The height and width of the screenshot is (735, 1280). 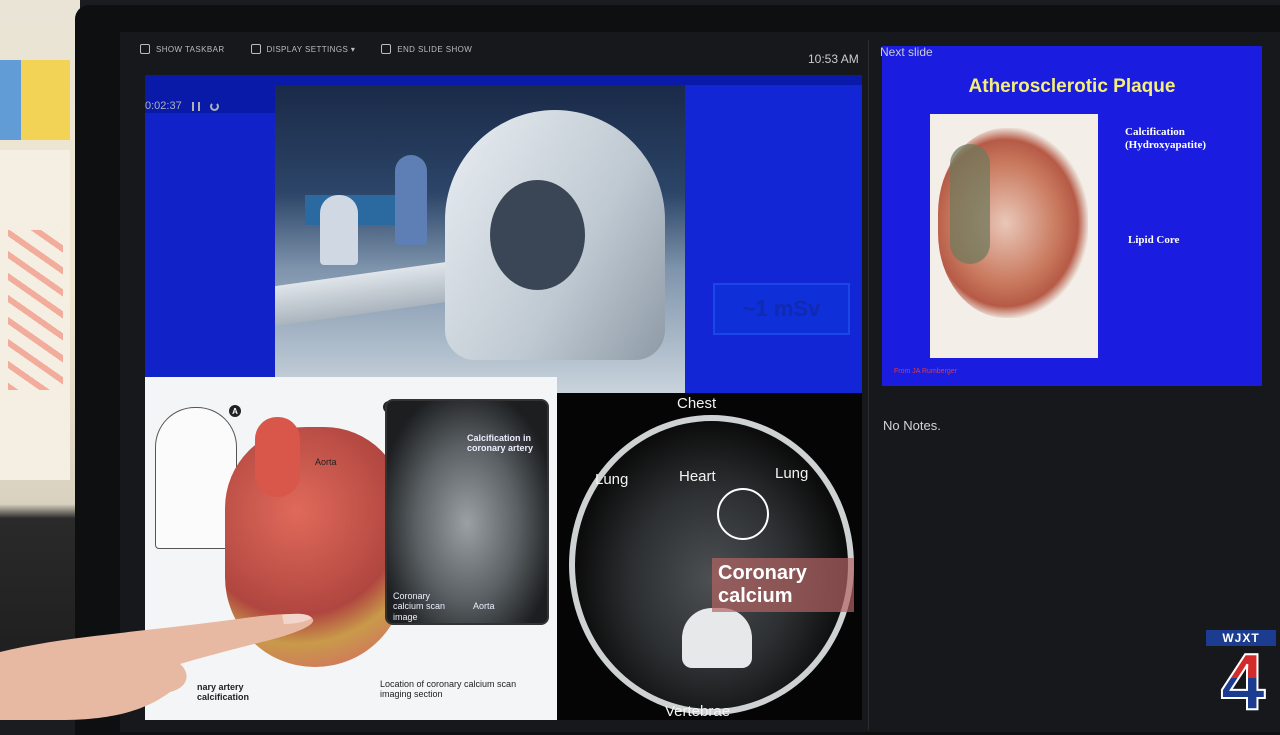 What do you see at coordinates (235, 411) in the screenshot?
I see `badge-a: A` at bounding box center [235, 411].